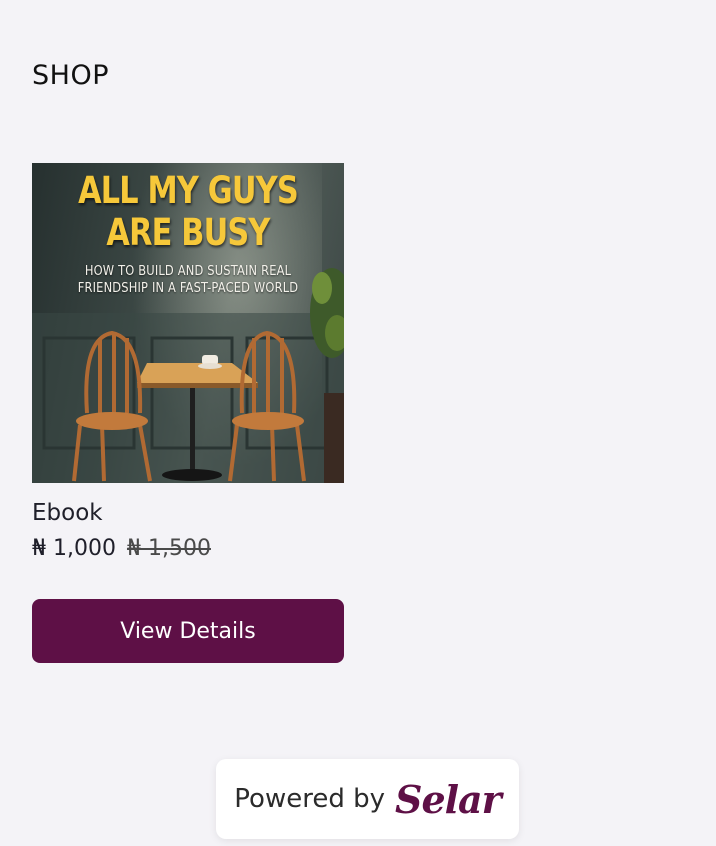 This screenshot has height=846, width=716. What do you see at coordinates (309, 799) in the screenshot?
I see `powered-by-text: Powered by` at bounding box center [309, 799].